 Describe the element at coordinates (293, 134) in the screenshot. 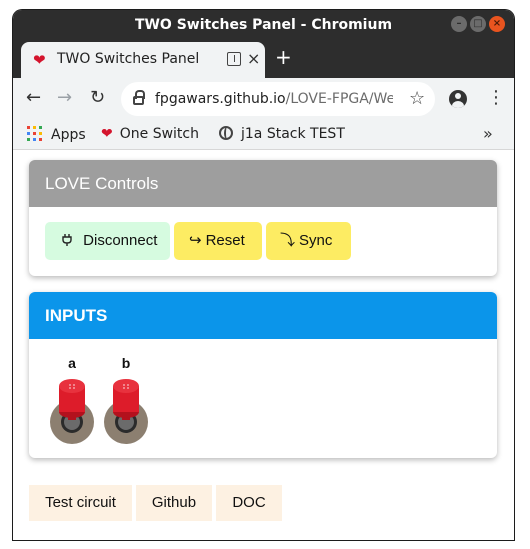

I see `bookmark-label: j1a Stack TEST` at that location.